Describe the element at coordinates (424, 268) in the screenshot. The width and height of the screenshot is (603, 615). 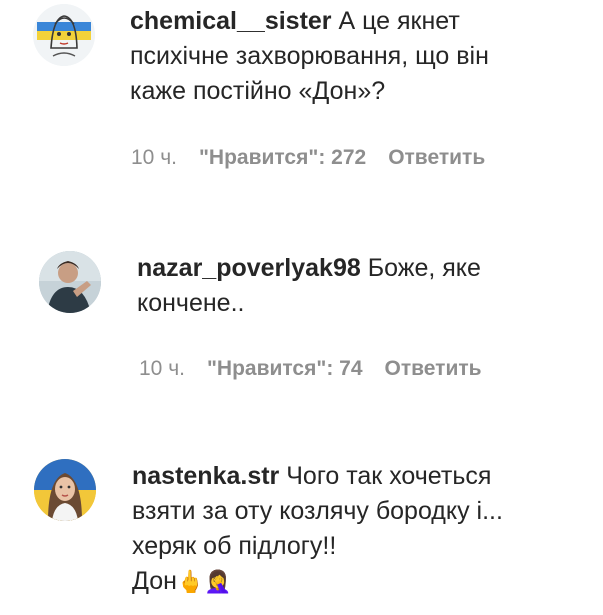
I see `comment-text-line: Боже, яке` at that location.